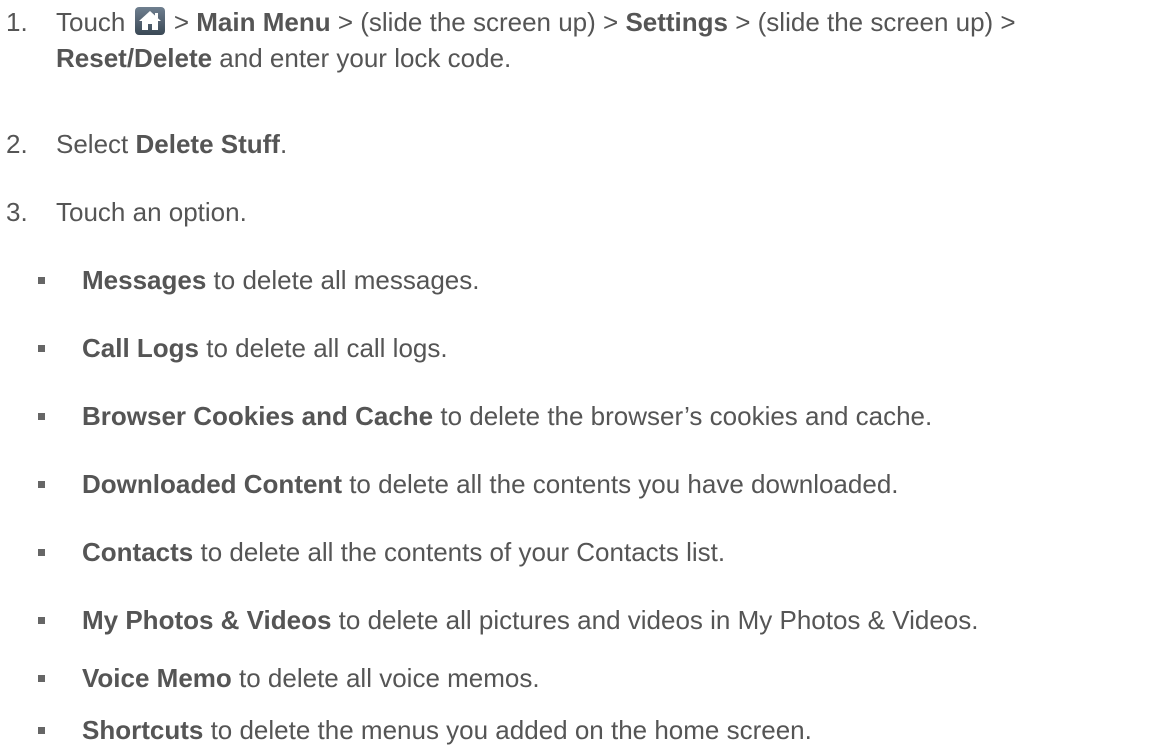 The width and height of the screenshot is (1152, 748). Describe the element at coordinates (151, 212) in the screenshot. I see `step-text: Touch an option.` at that location.